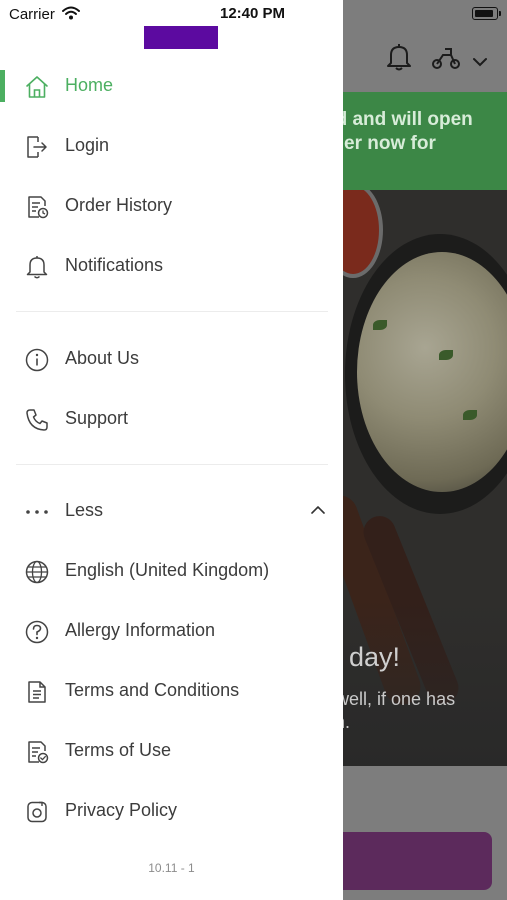  What do you see at coordinates (118, 750) in the screenshot?
I see `menu-item-label: Terms of Use` at bounding box center [118, 750].